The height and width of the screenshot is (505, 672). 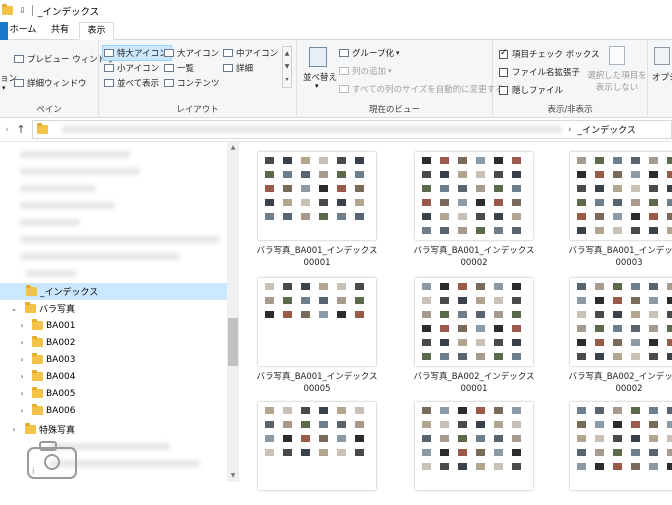 I want to click on tree-item-photos-folder: ⌄ バラ写真, so click(x=114, y=308).